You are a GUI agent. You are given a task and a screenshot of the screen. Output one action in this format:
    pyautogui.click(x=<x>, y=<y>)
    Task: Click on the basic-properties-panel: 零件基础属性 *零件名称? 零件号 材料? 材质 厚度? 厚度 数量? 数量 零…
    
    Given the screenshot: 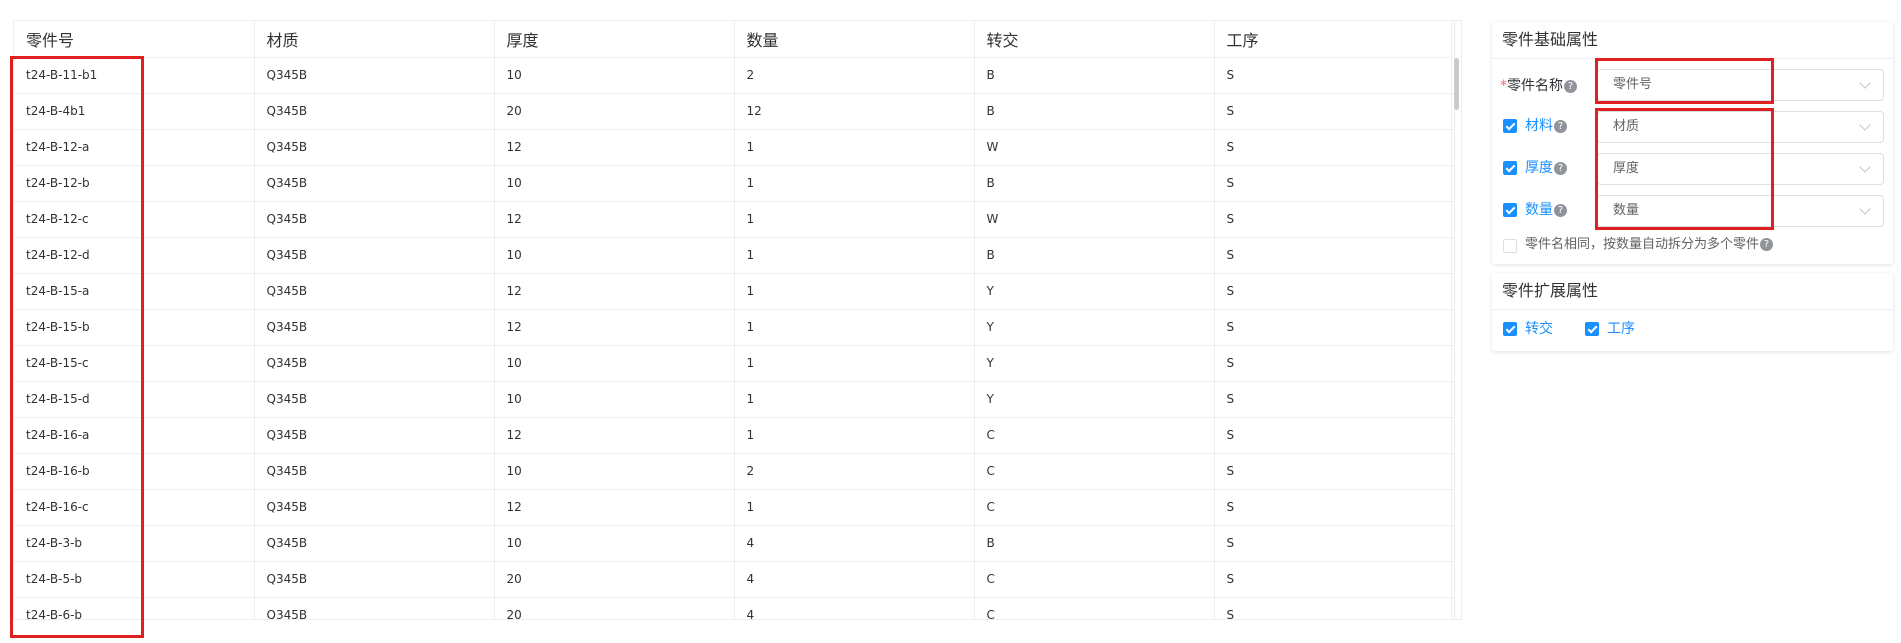 What is the action you would take?
    pyautogui.click(x=1692, y=143)
    